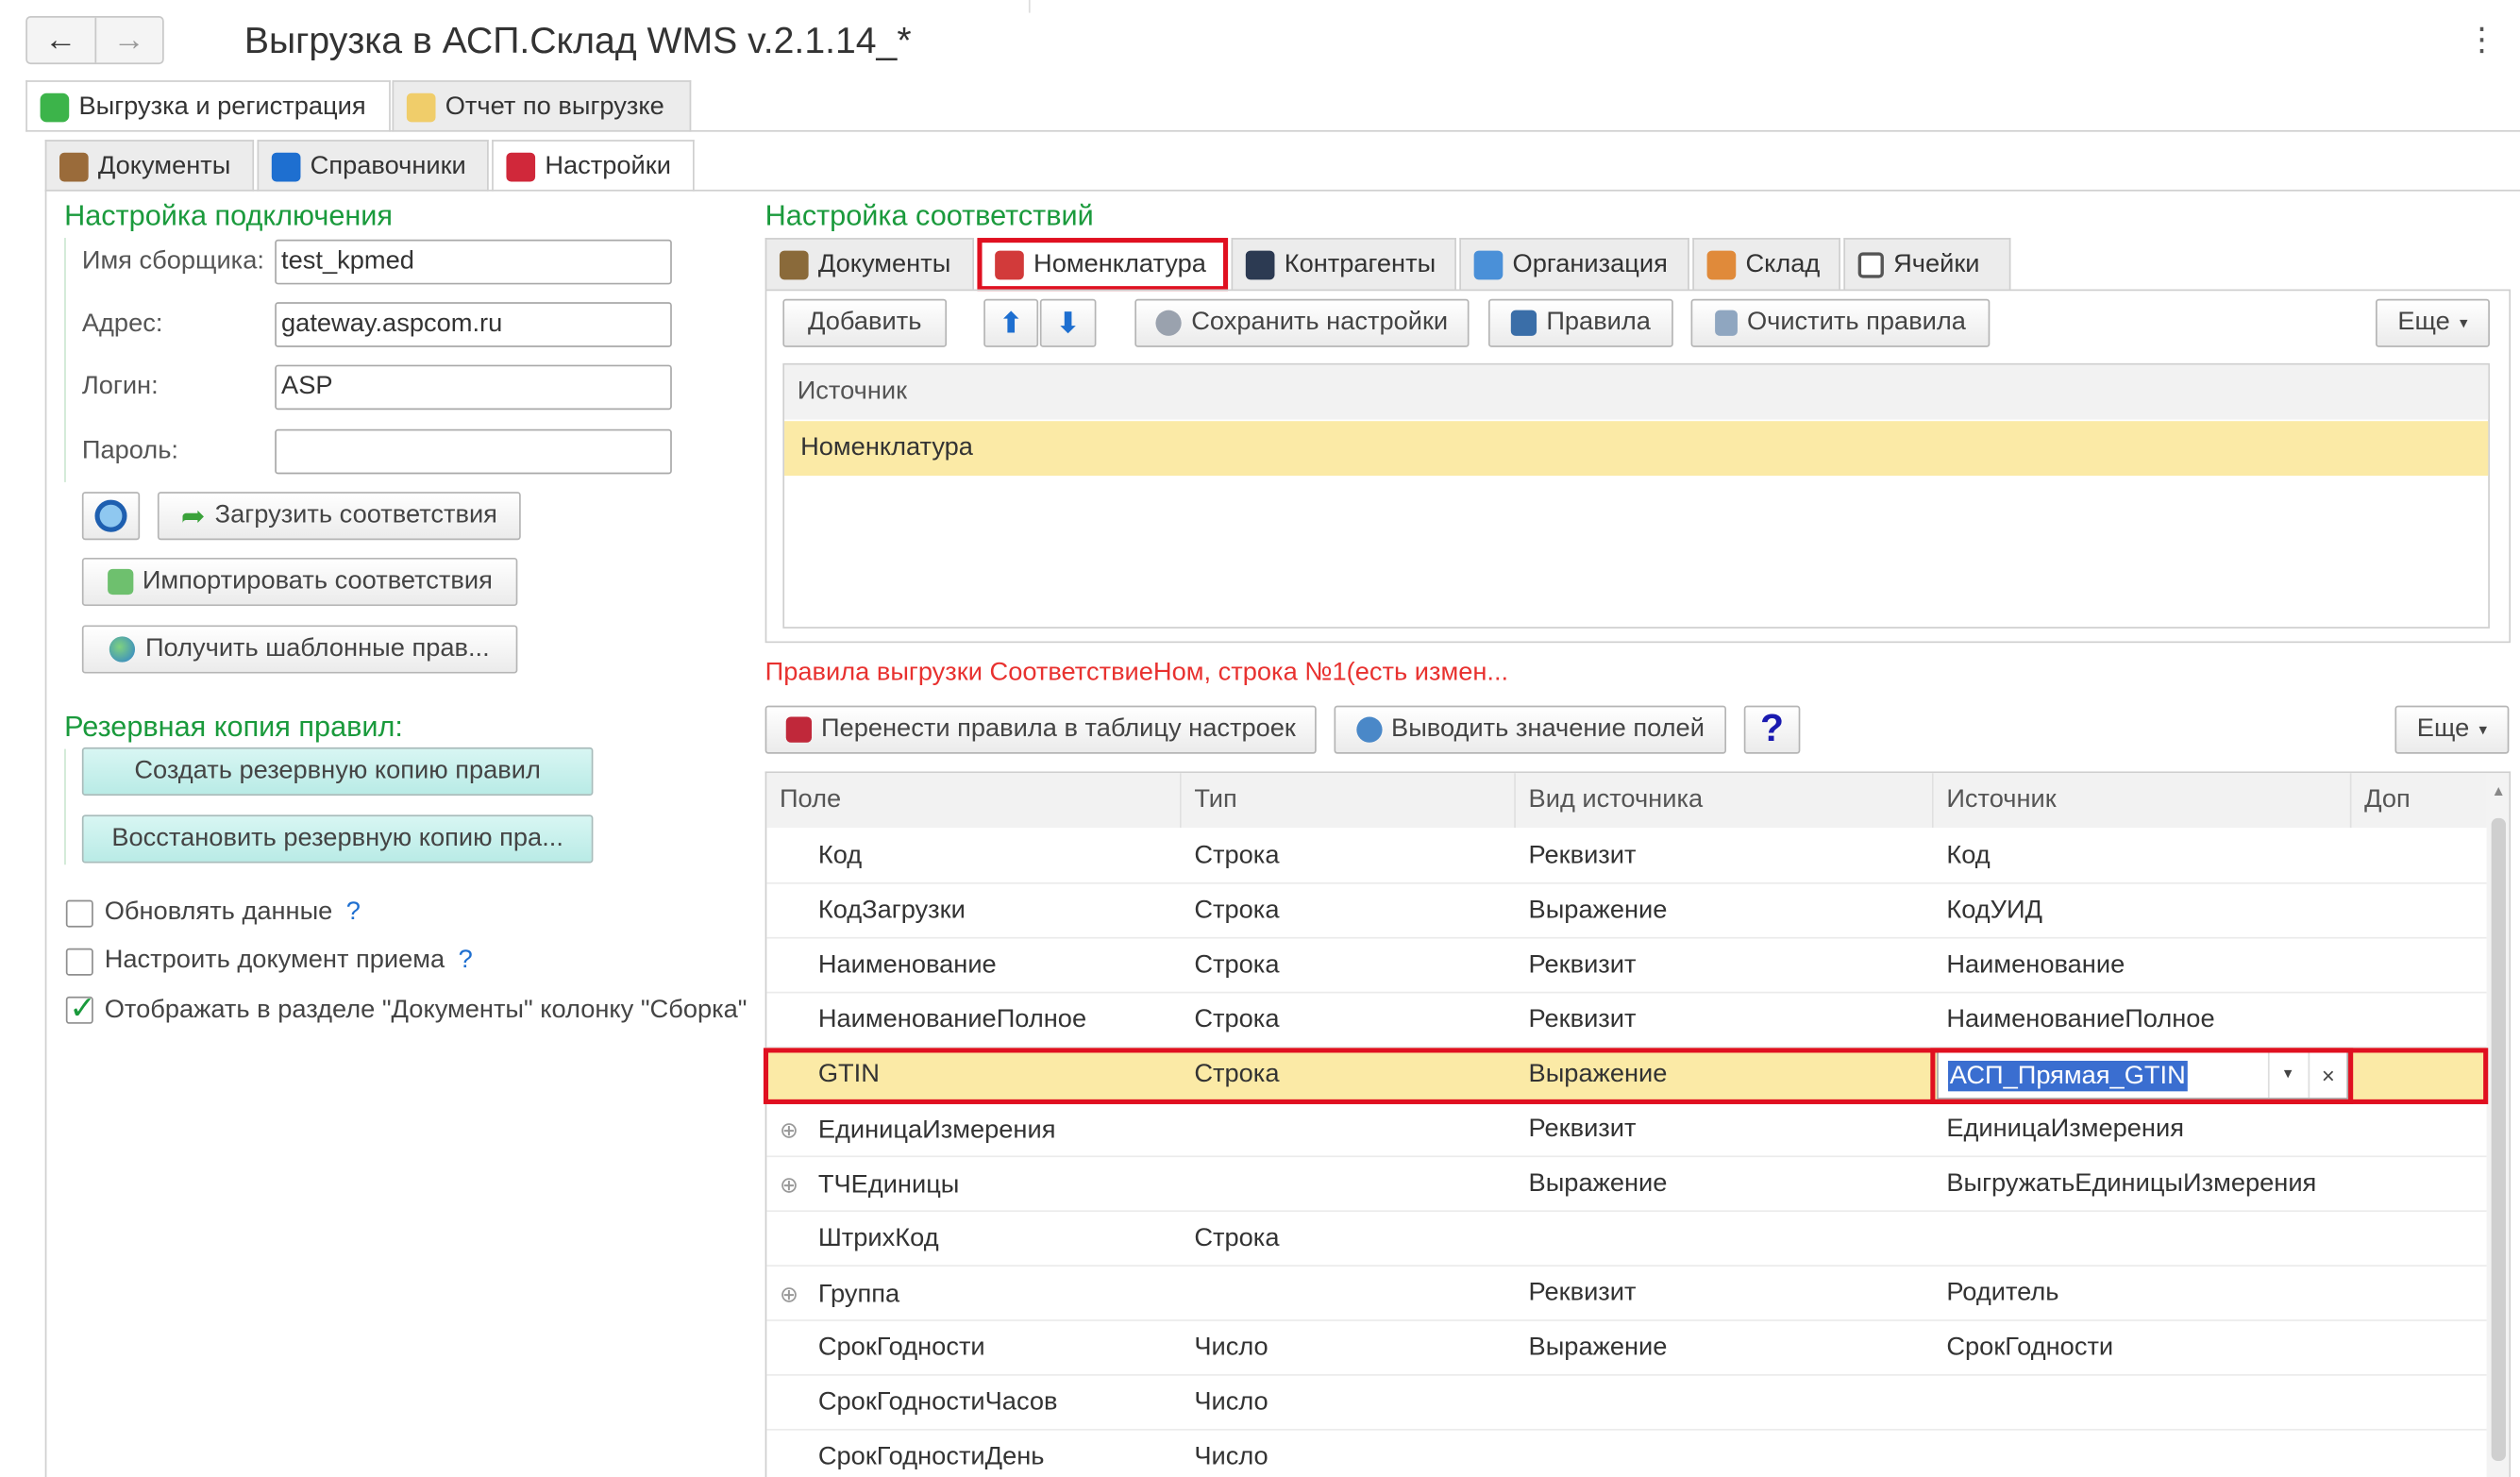 The image size is (2520, 1477). Describe the element at coordinates (974, 966) in the screenshot. I see `cell-field: Наименование` at that location.